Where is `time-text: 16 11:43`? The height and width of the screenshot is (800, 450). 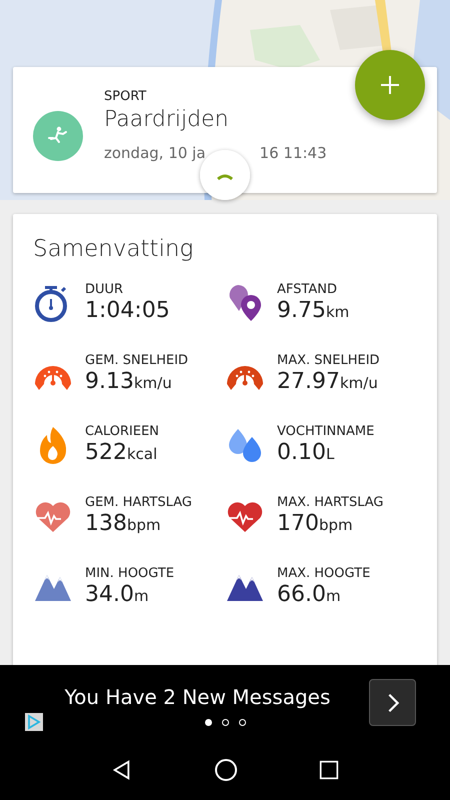
time-text: 16 11:43 is located at coordinates (293, 153).